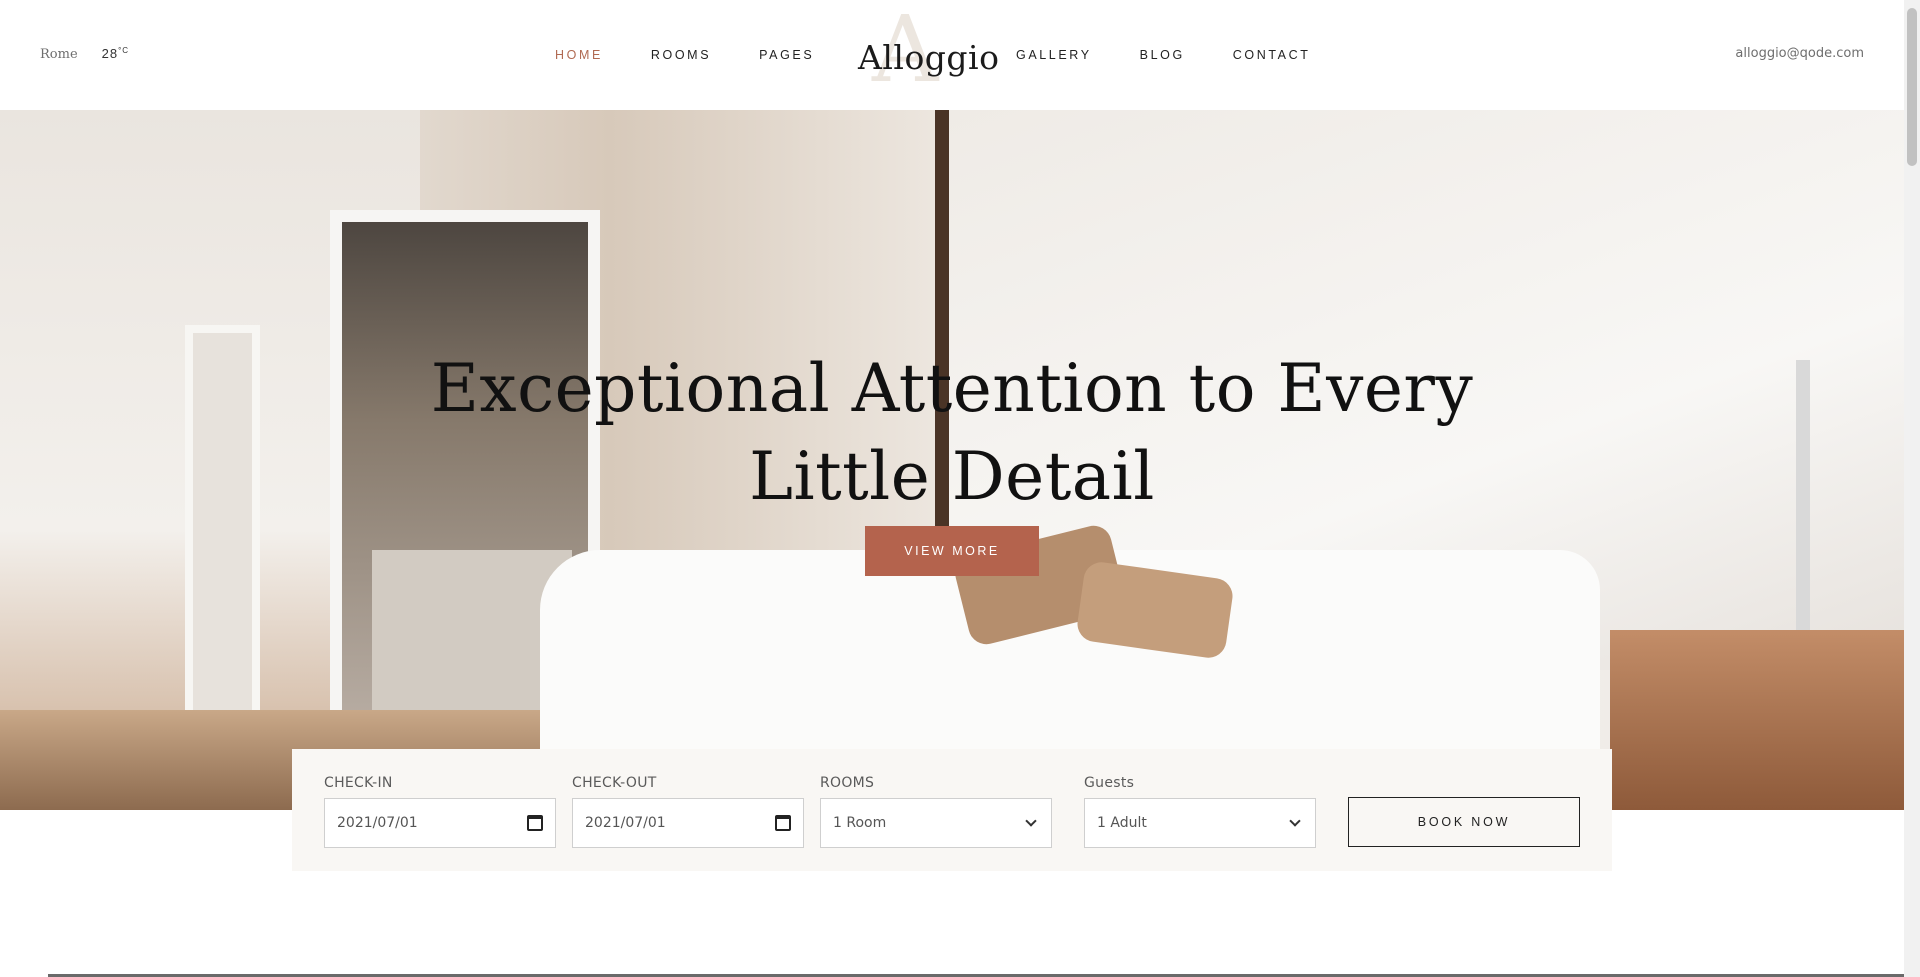 The width and height of the screenshot is (1920, 977). Describe the element at coordinates (1912, 488) in the screenshot. I see `page-scrollbar` at that location.